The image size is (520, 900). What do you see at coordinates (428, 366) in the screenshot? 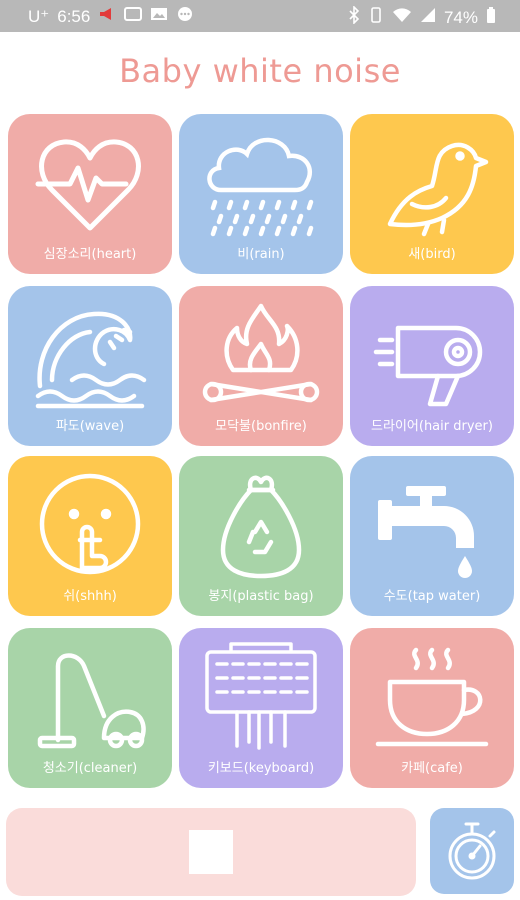
I see `hair-dryer-icon` at bounding box center [428, 366].